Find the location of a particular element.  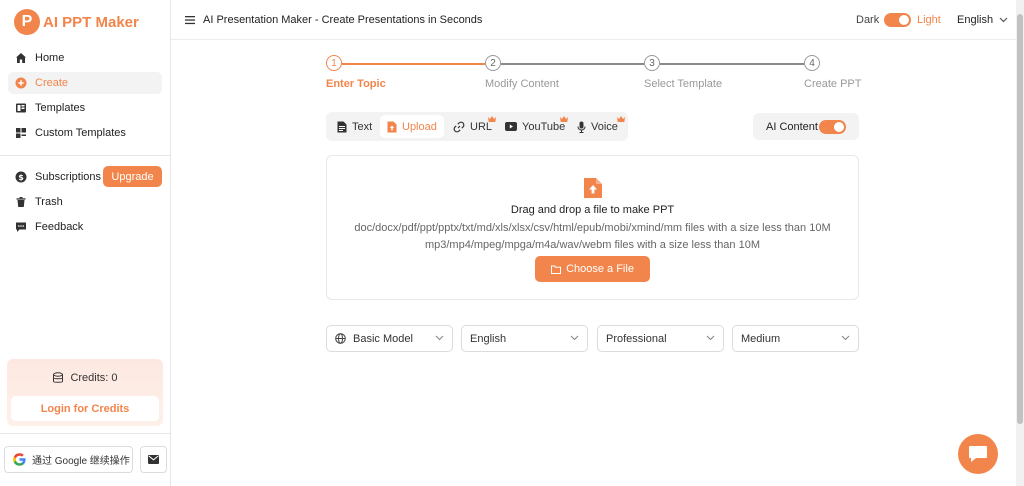

language-select: English is located at coordinates (524, 338).